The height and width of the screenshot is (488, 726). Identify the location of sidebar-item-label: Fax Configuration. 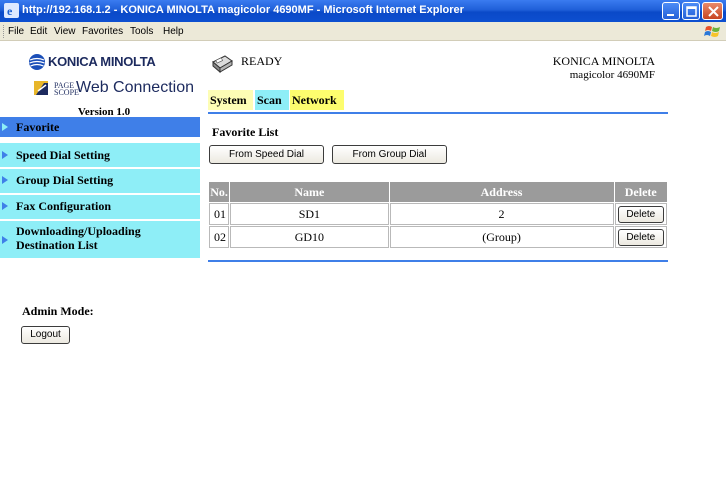
(64, 206).